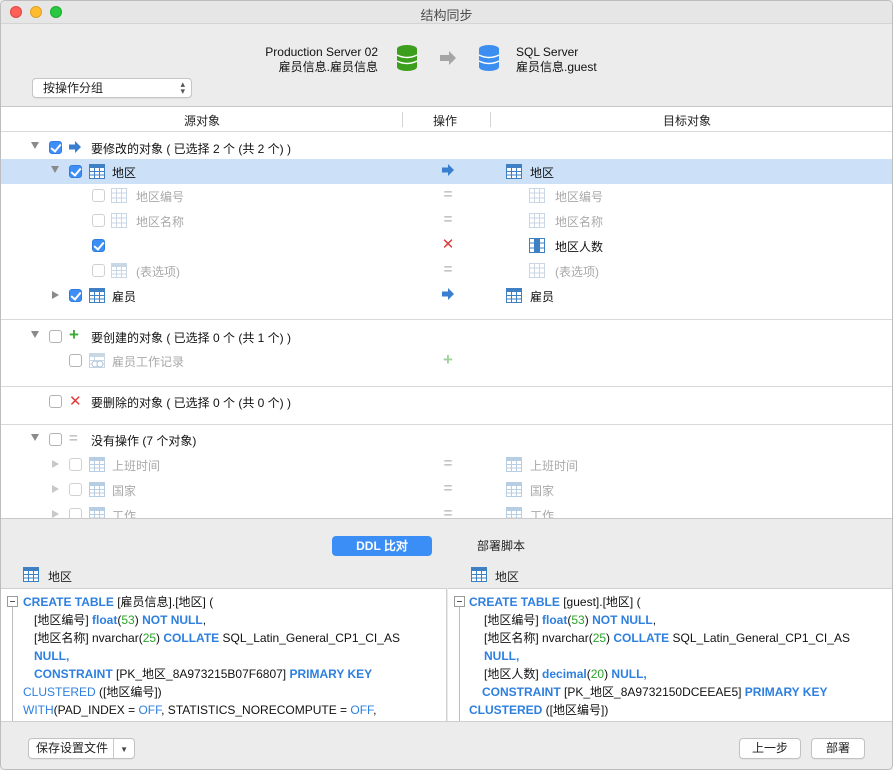 This screenshot has width=893, height=770. What do you see at coordinates (542, 173) in the screenshot?
I see `target-table-name: 地区` at bounding box center [542, 173].